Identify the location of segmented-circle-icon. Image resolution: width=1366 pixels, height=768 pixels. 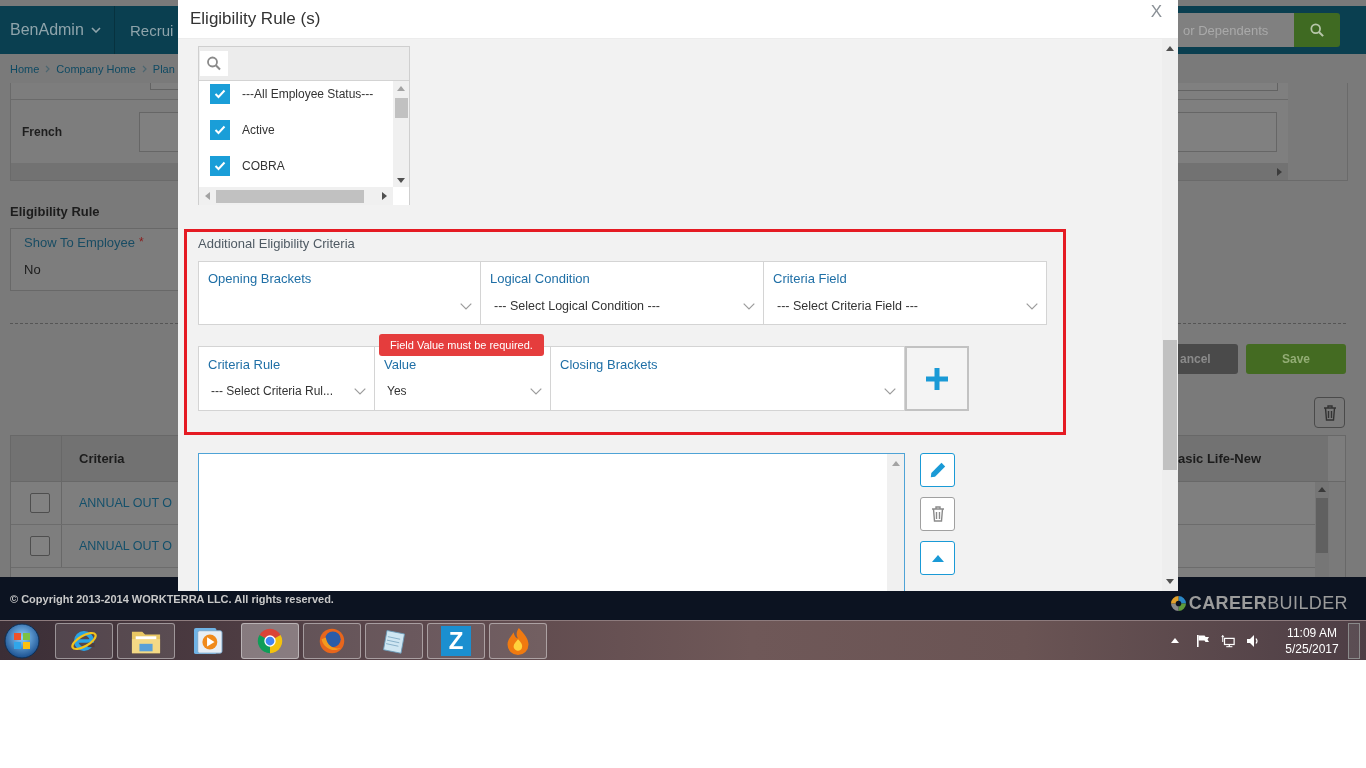
(270, 640).